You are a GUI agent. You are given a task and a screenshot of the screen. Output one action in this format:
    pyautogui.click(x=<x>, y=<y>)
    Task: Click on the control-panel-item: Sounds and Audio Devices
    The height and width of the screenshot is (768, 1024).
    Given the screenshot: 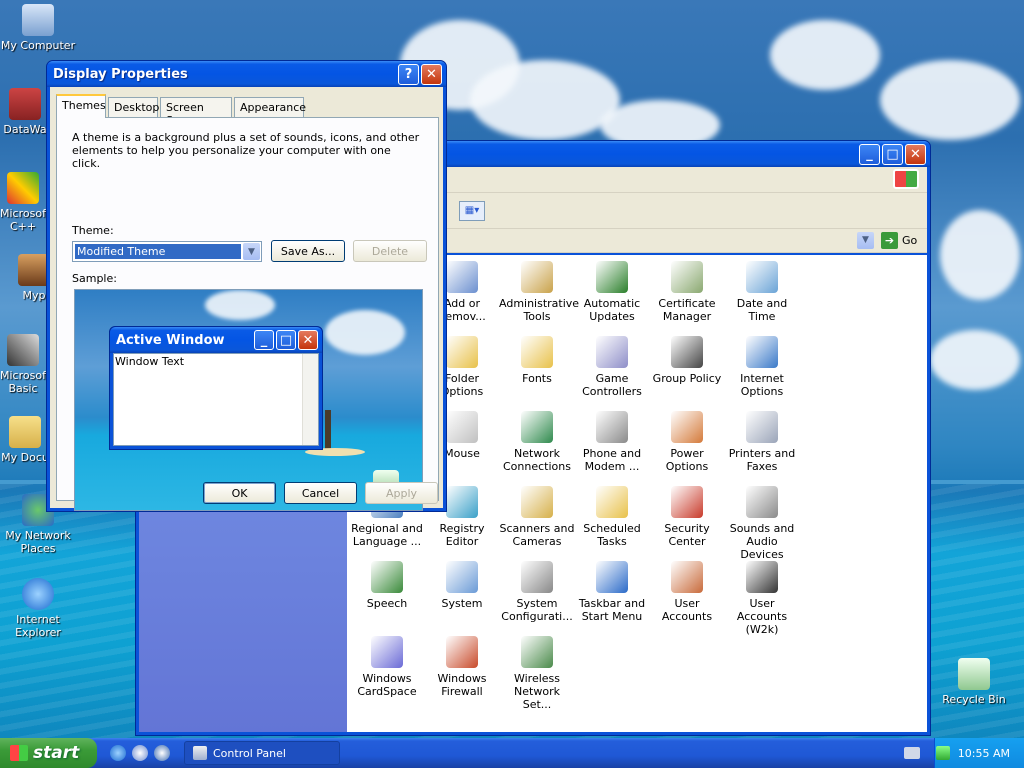 What is the action you would take?
    pyautogui.click(x=762, y=523)
    